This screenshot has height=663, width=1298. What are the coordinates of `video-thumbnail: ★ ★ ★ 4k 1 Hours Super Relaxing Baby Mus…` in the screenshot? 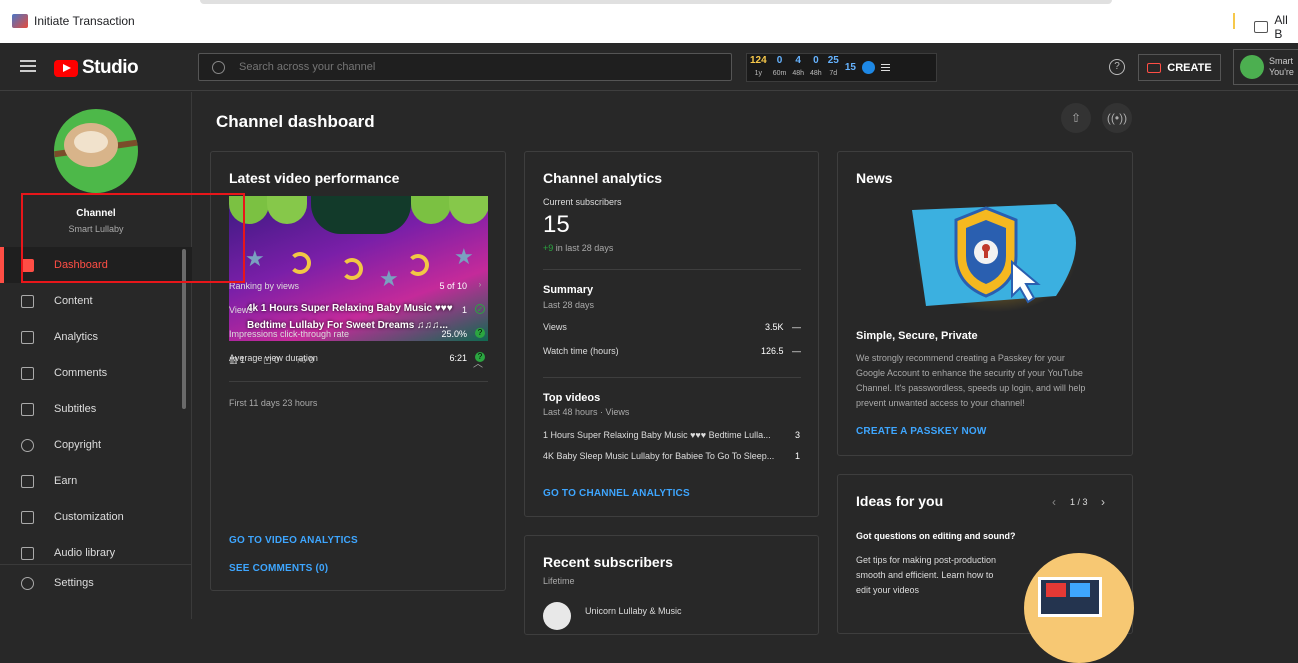 It's located at (358, 268).